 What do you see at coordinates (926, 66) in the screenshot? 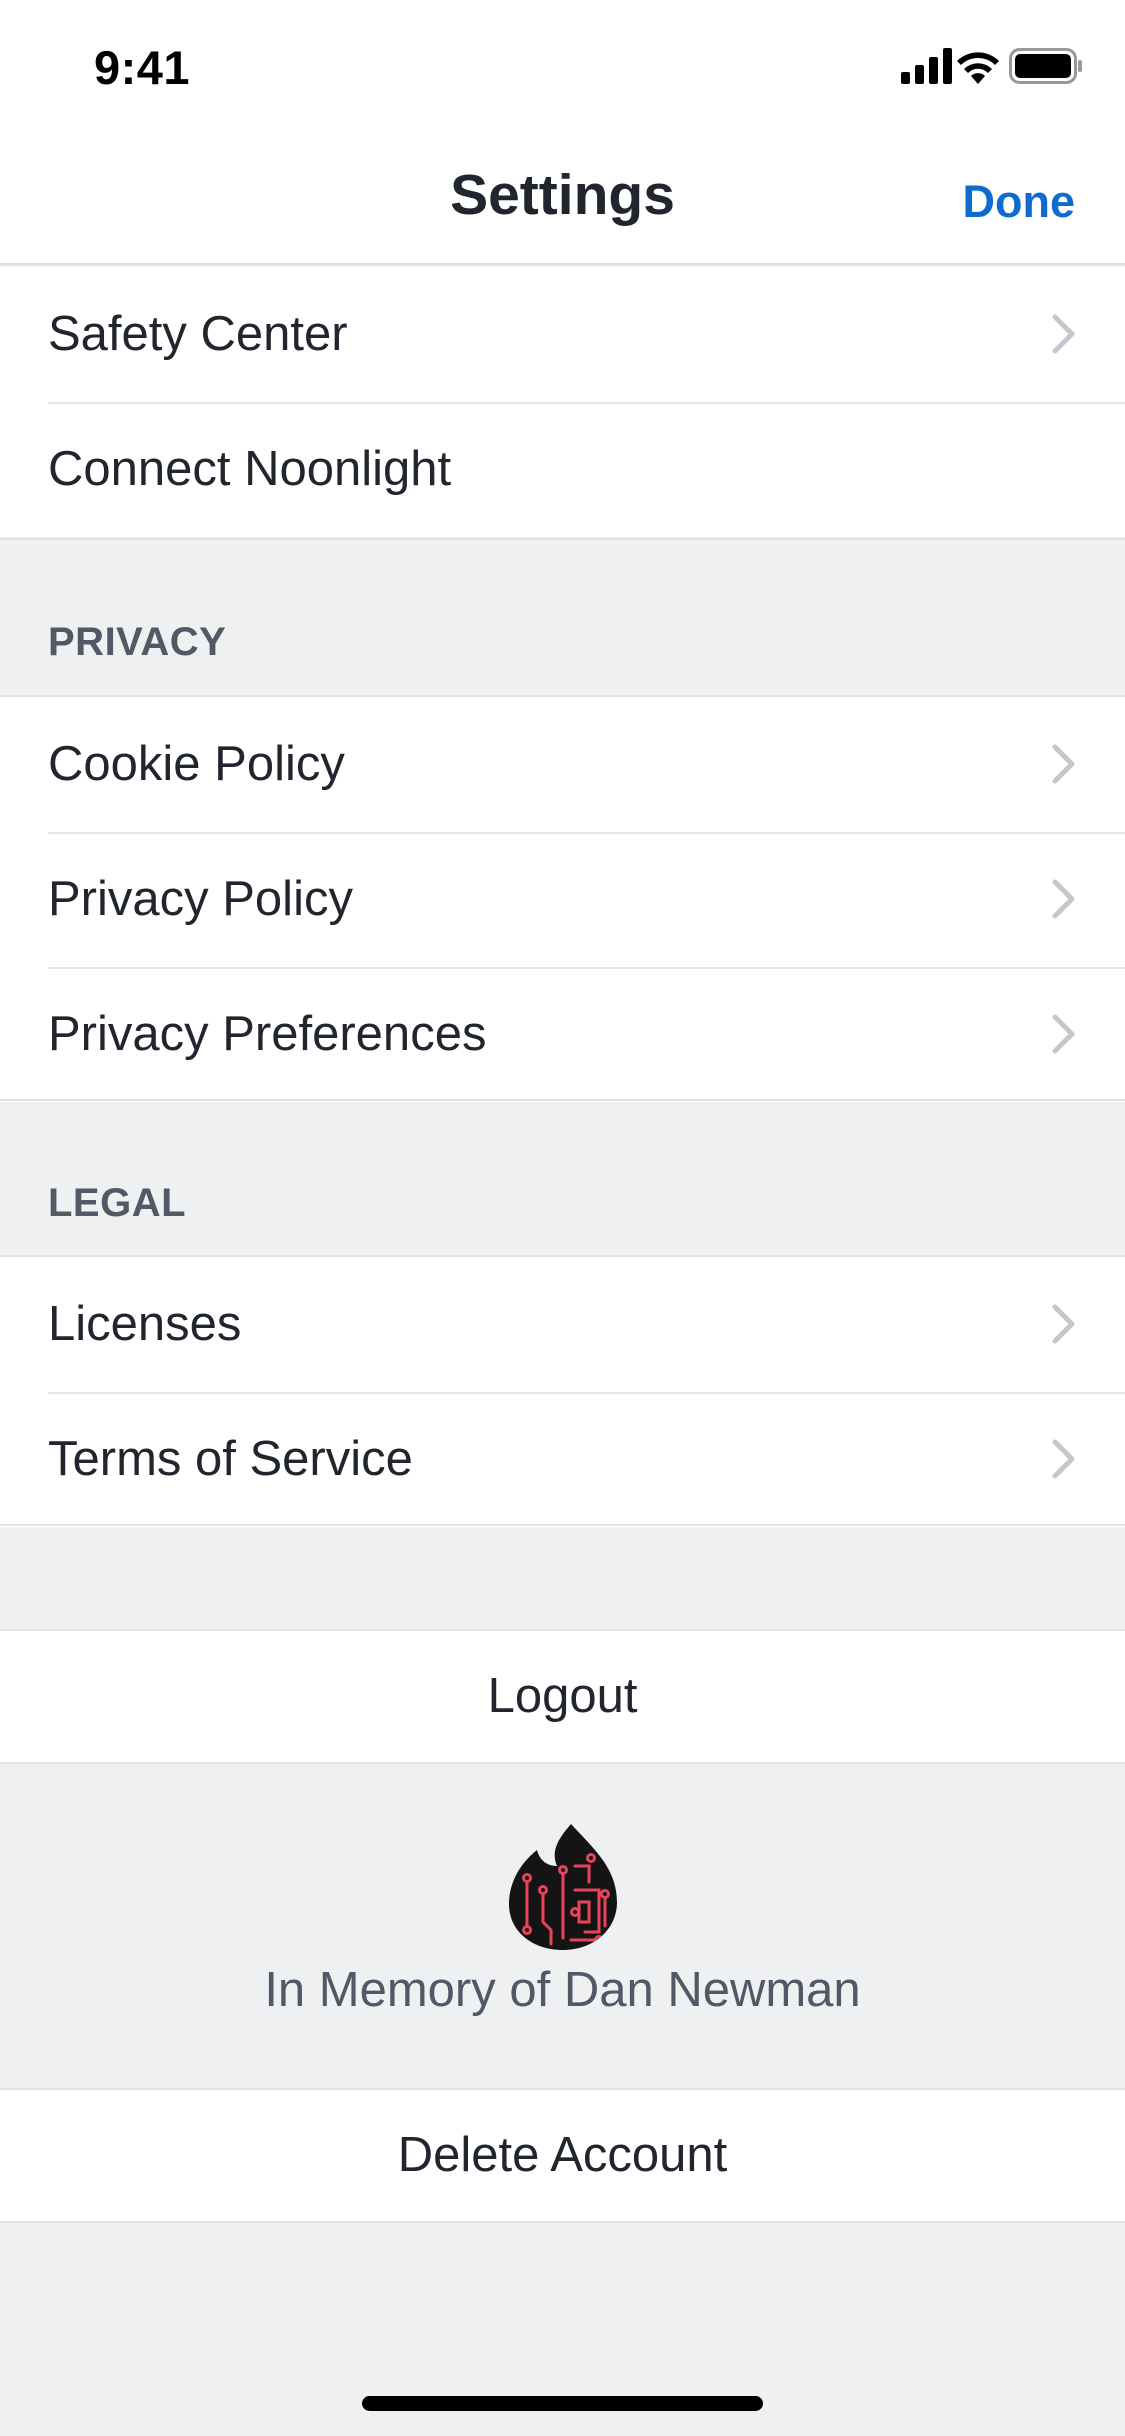
I see `cellular-signal-icon` at bounding box center [926, 66].